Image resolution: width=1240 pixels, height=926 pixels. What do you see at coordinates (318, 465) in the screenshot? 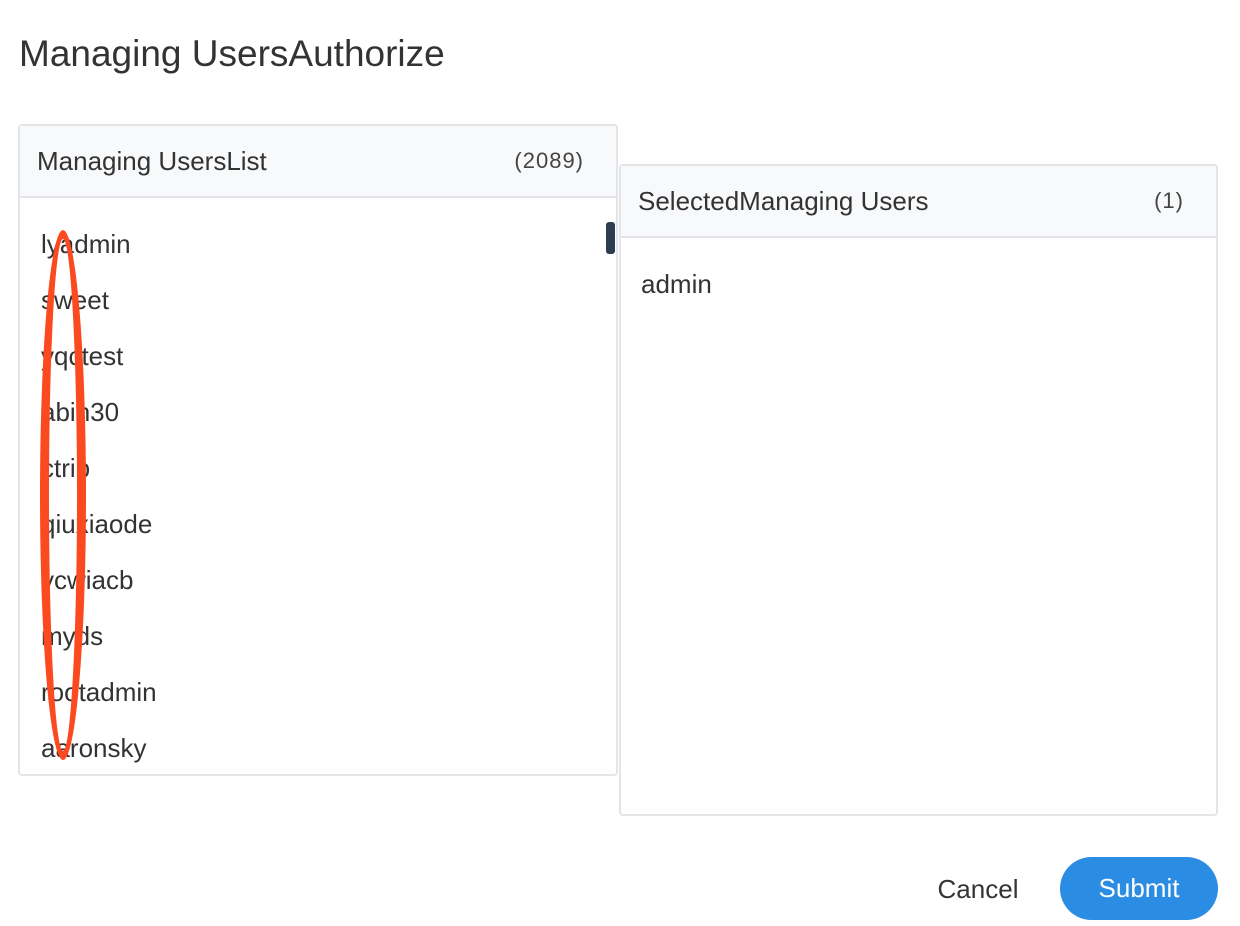
I see `list-item: ctrip` at bounding box center [318, 465].